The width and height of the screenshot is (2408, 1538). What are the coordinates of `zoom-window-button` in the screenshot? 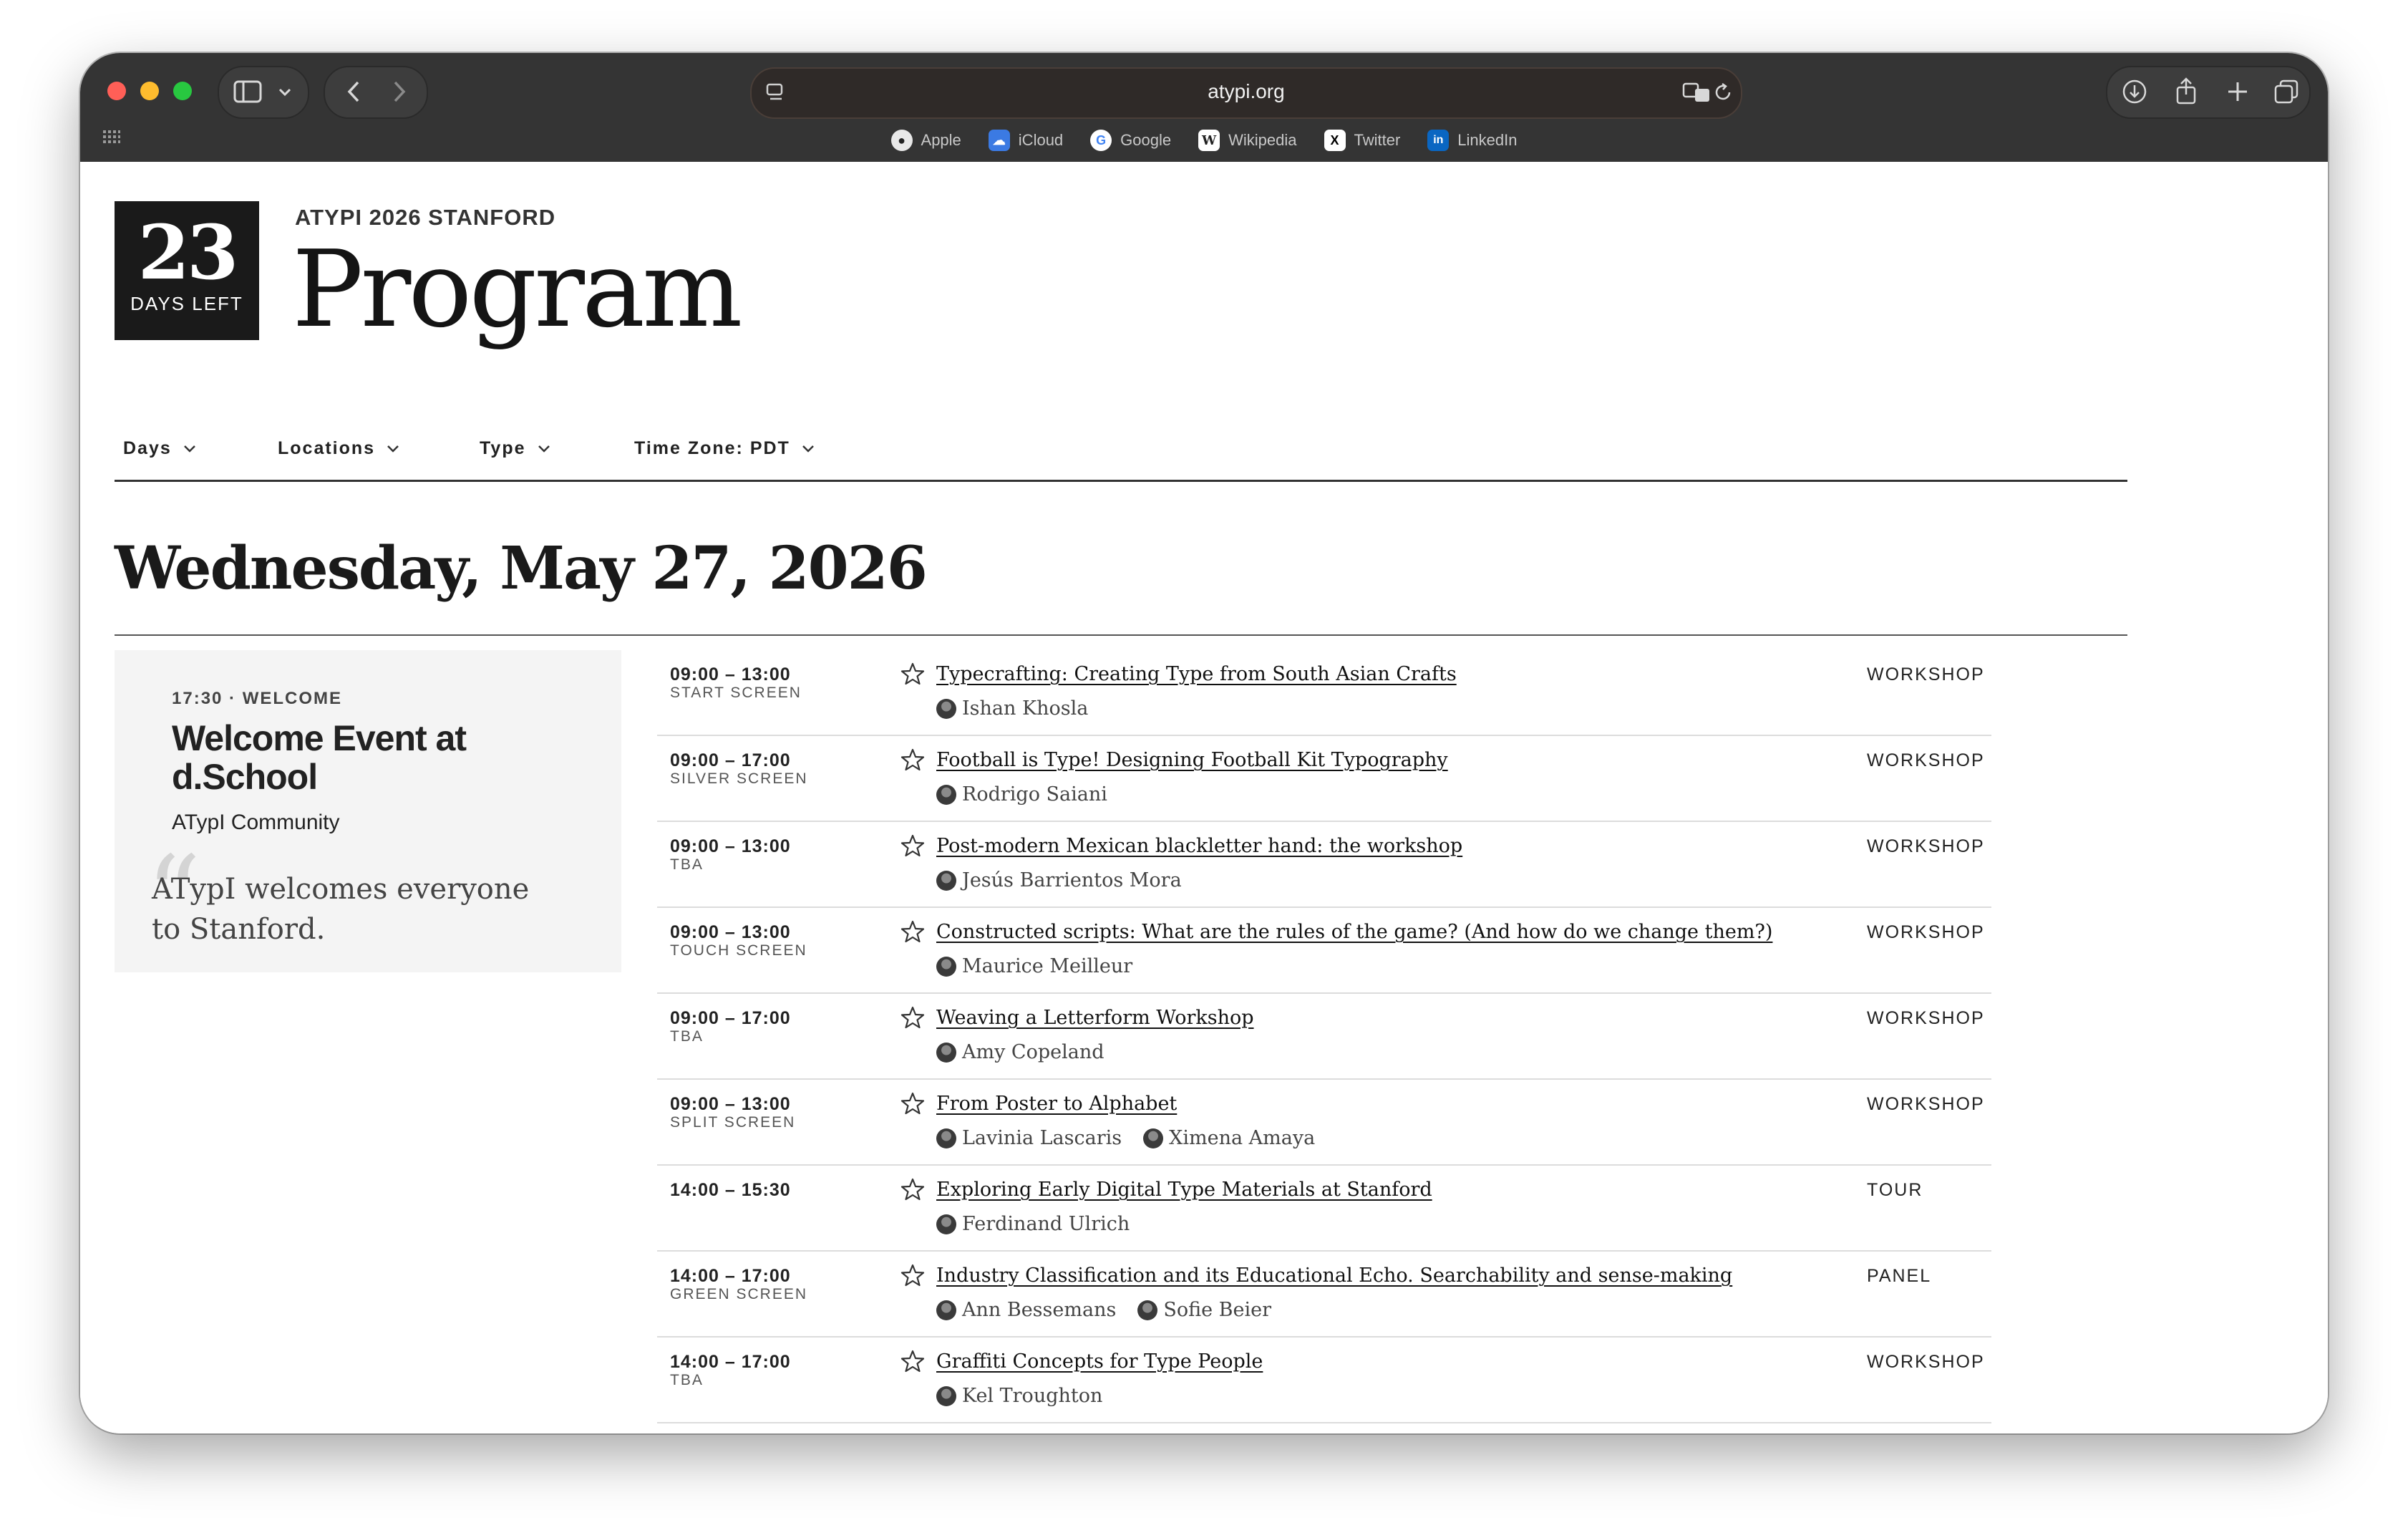 It's located at (183, 91).